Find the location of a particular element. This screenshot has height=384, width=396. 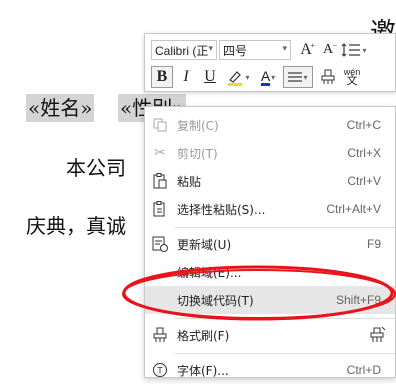

document-line-3: 庆典，真诚 is located at coordinates (76, 226).